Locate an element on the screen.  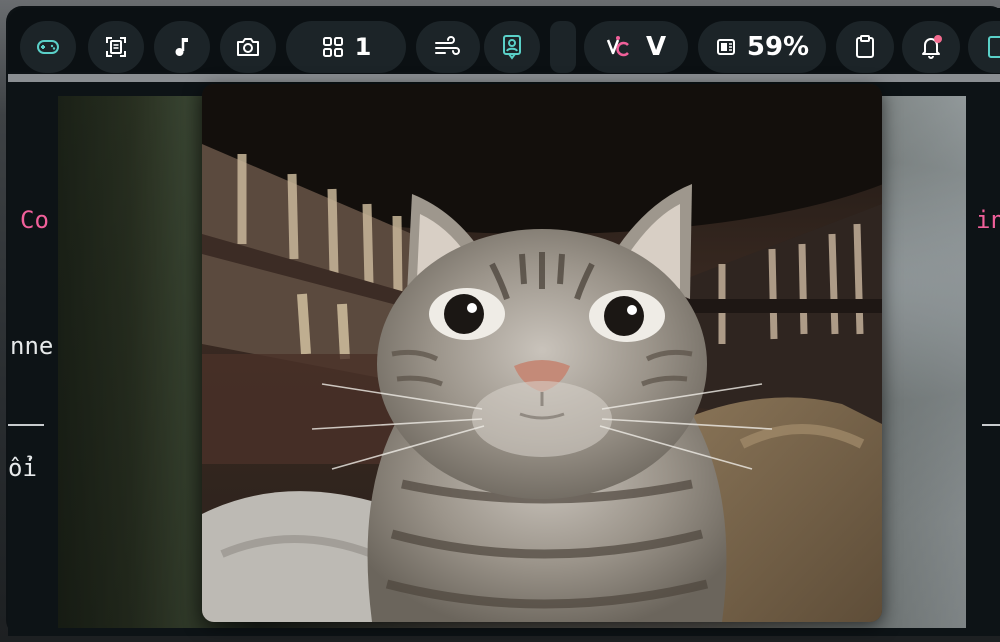
left-text-3: ổi is located at coordinates (22, 468).